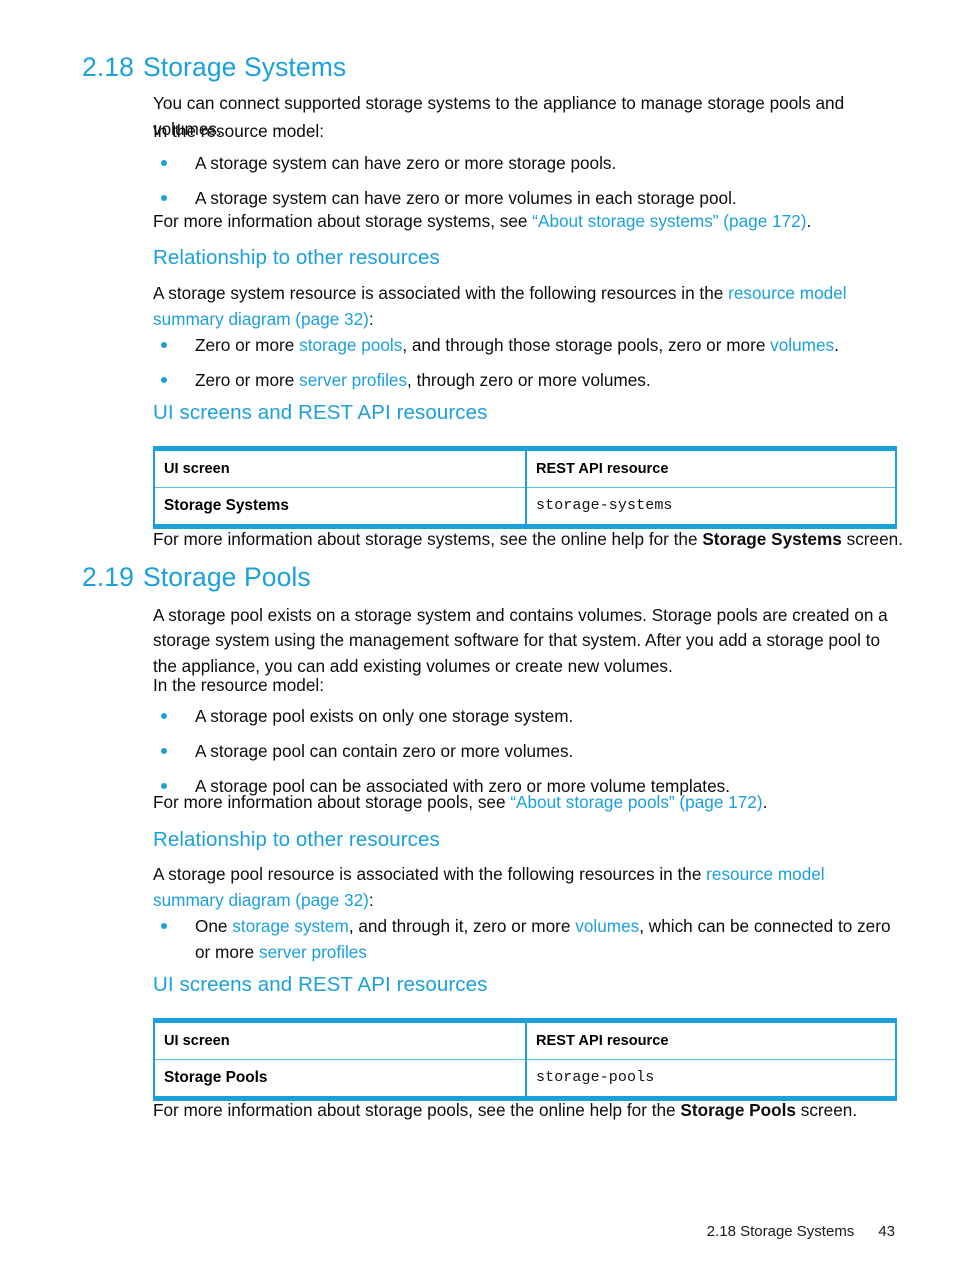 Image resolution: width=954 pixels, height=1271 pixels. Describe the element at coordinates (477, 1231) in the screenshot. I see `page-footer: 2.18 Storage Systems 43` at that location.